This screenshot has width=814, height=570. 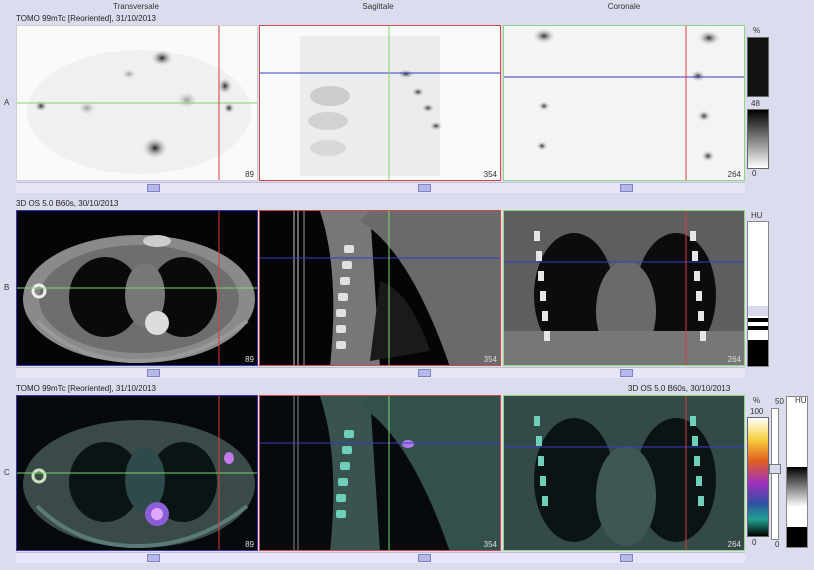 I want to click on fusion-sagittal-image, so click(x=380, y=473).